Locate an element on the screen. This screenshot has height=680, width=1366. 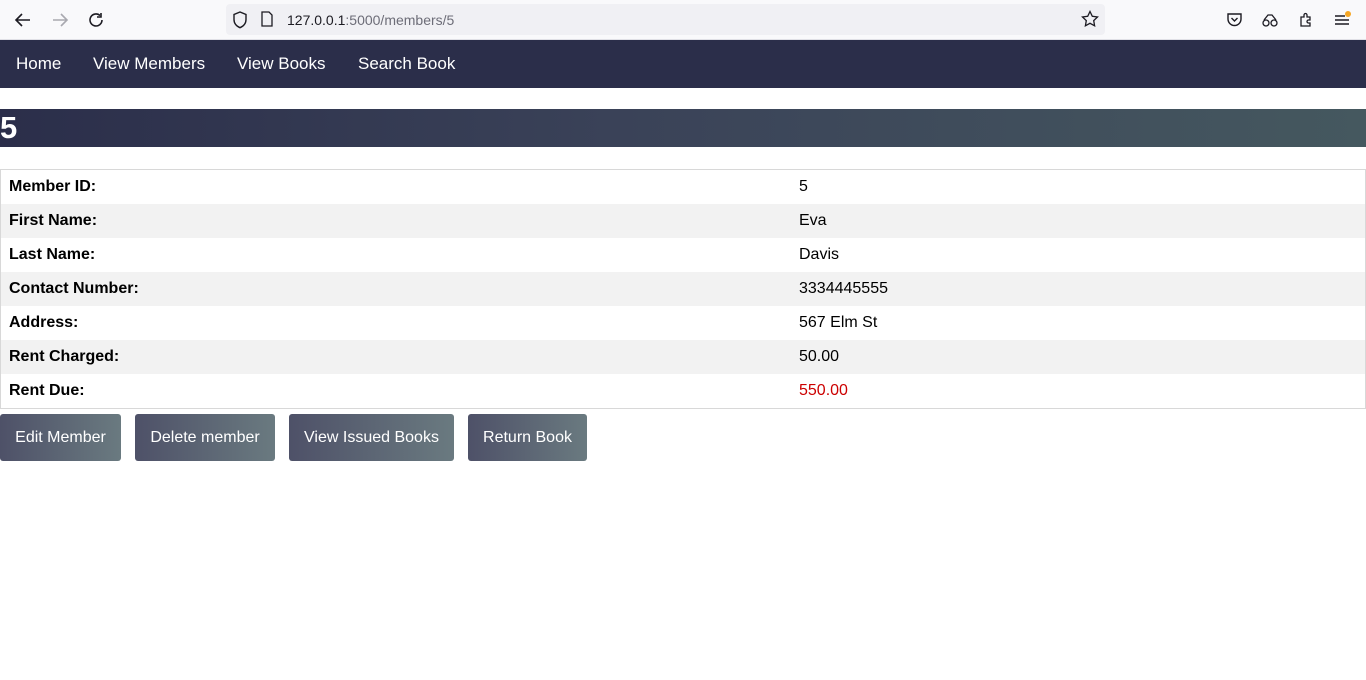
url-text: 127.0.0.1:5000/members/5 is located at coordinates (370, 20).